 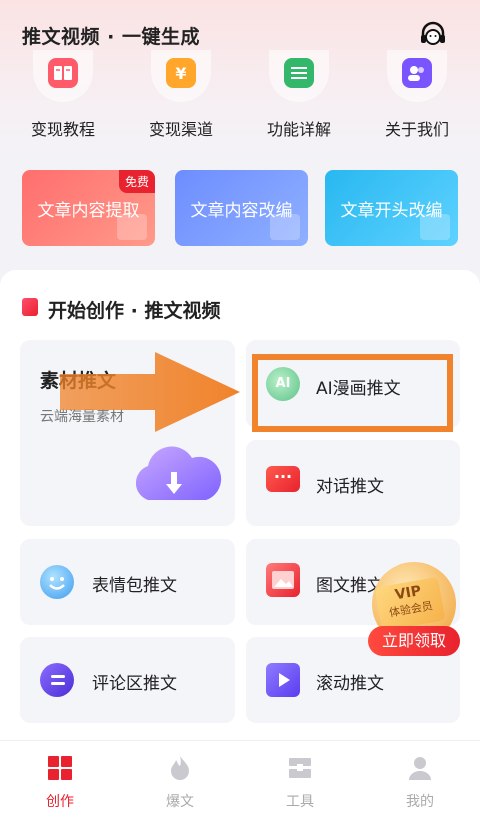 What do you see at coordinates (300, 768) in the screenshot?
I see `toolbox-icon` at bounding box center [300, 768].